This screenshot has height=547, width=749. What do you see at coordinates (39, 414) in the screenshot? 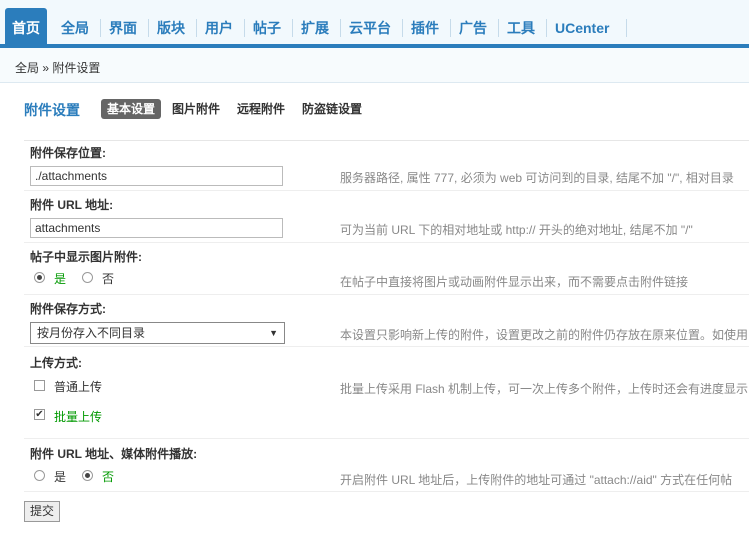
I see `batch-upload-checkbox: ✔` at bounding box center [39, 414].